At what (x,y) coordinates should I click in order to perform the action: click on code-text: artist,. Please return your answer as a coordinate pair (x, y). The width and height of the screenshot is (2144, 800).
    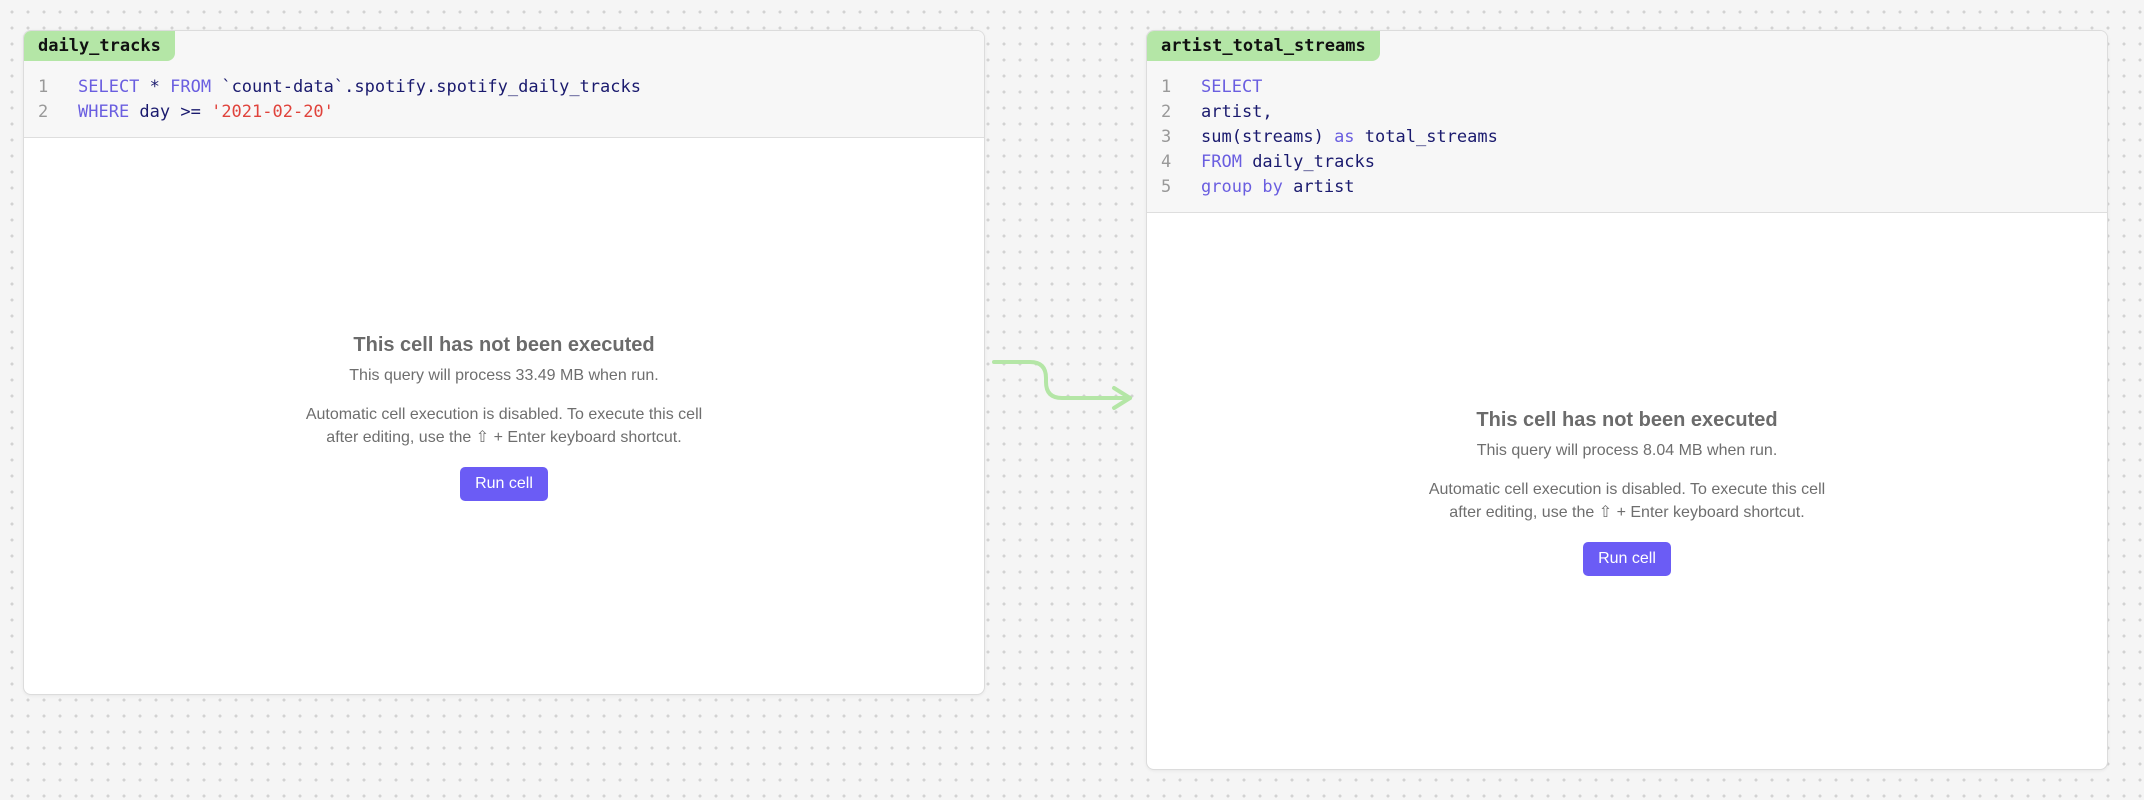
    Looking at the image, I should click on (1237, 112).